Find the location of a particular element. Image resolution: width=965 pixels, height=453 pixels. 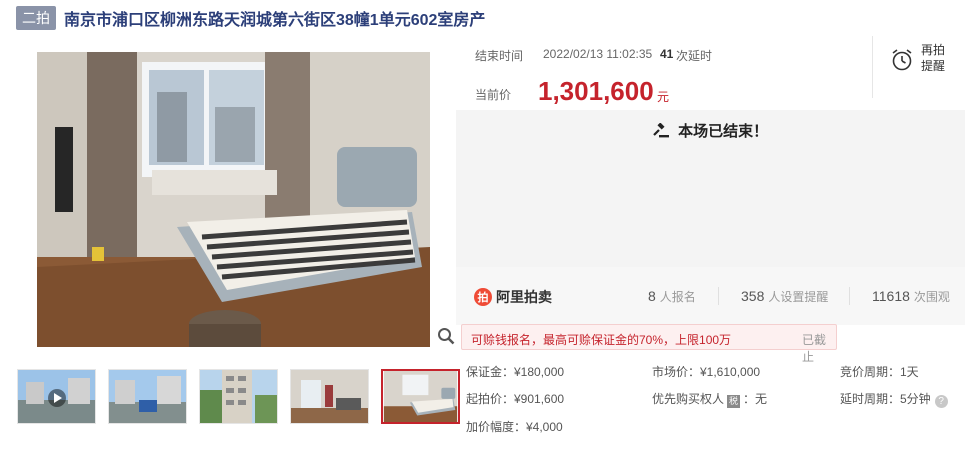

thumbnail-bedroom-image is located at coordinates (420, 396).